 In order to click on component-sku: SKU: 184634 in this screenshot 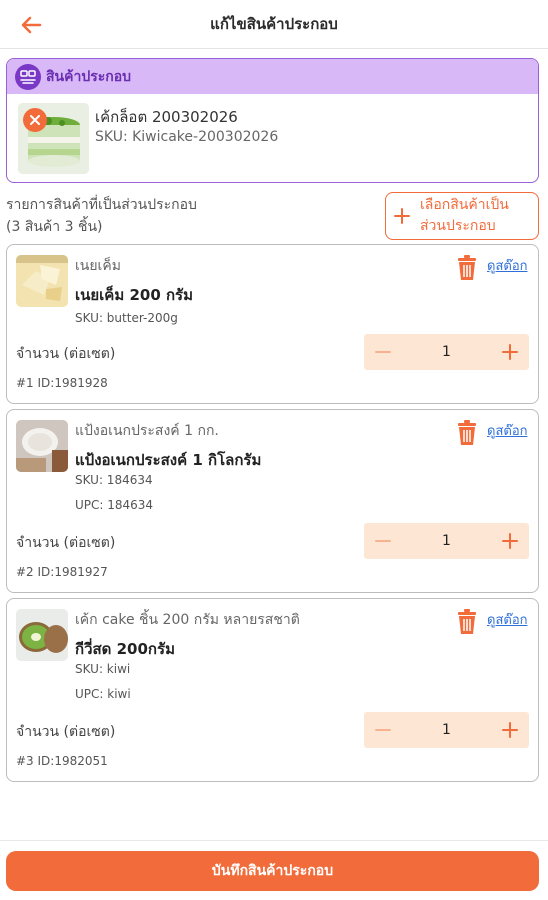, I will do `click(114, 480)`.